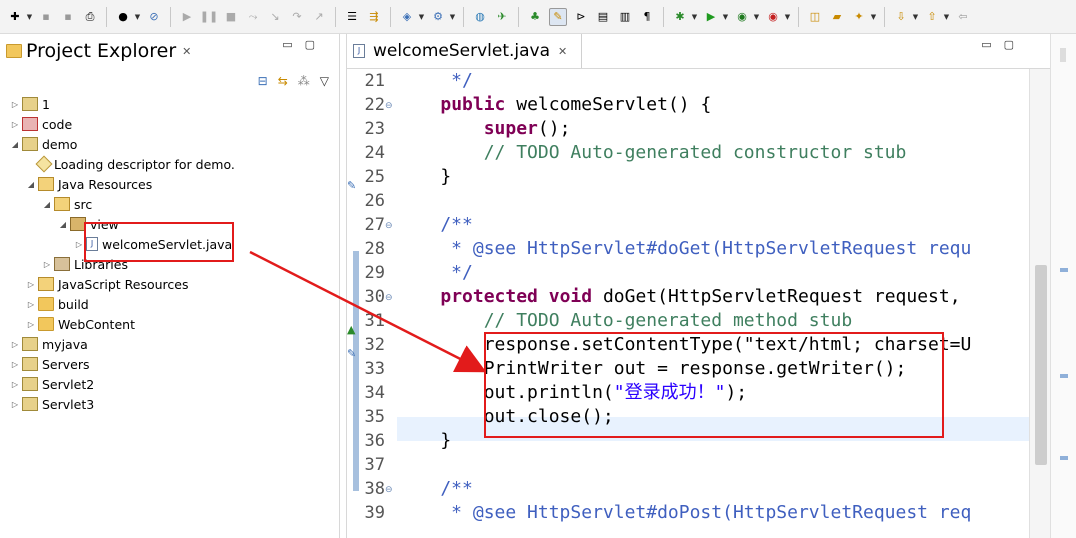 This screenshot has height=538, width=1076. I want to click on tree-item-myjava: ▷ myjava, so click(49, 344).